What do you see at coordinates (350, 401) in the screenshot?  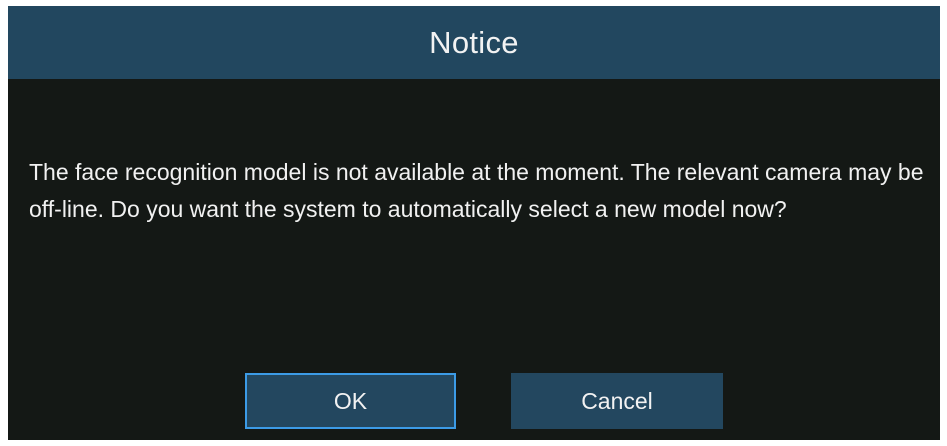 I see `ok-button: OK` at bounding box center [350, 401].